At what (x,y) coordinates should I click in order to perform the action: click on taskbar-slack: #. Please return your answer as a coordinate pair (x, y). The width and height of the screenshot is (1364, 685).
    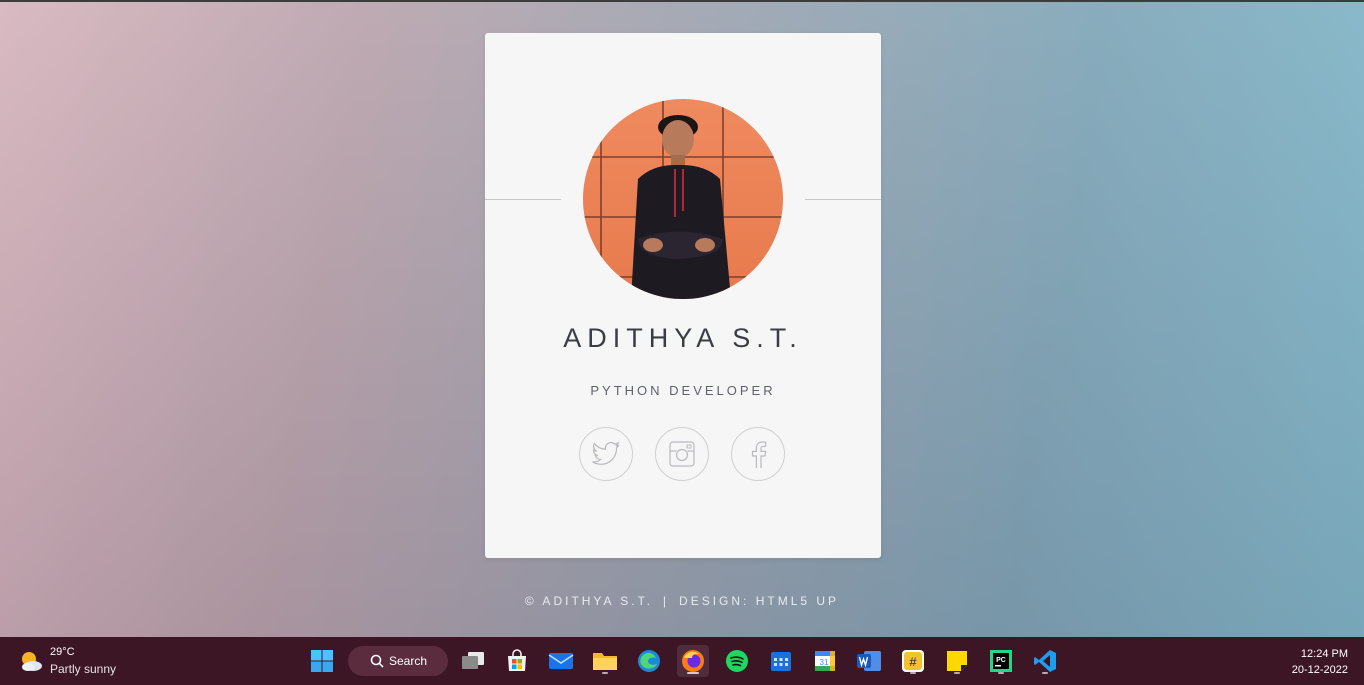
    Looking at the image, I should click on (913, 661).